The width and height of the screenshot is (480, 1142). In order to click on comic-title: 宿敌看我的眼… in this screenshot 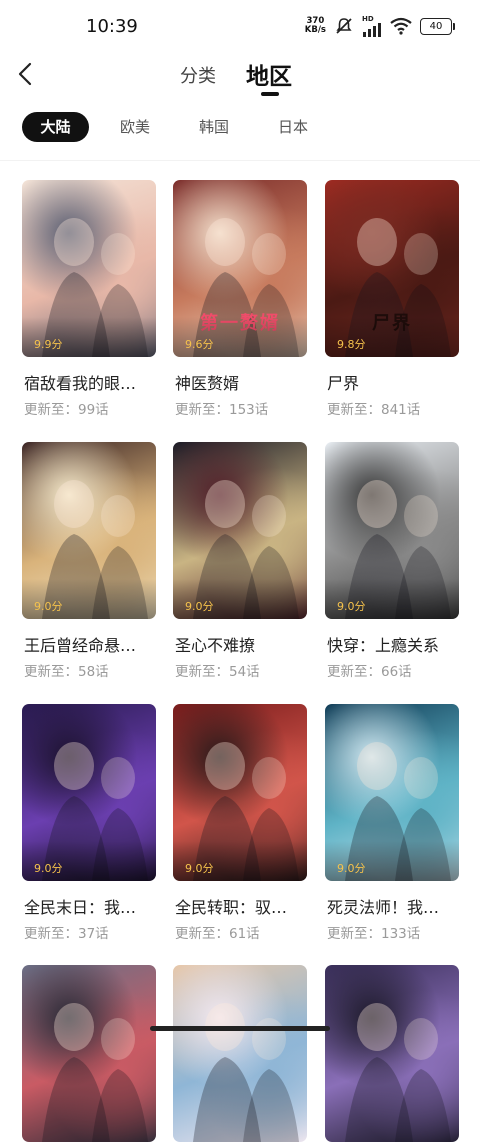, I will do `click(91, 382)`.